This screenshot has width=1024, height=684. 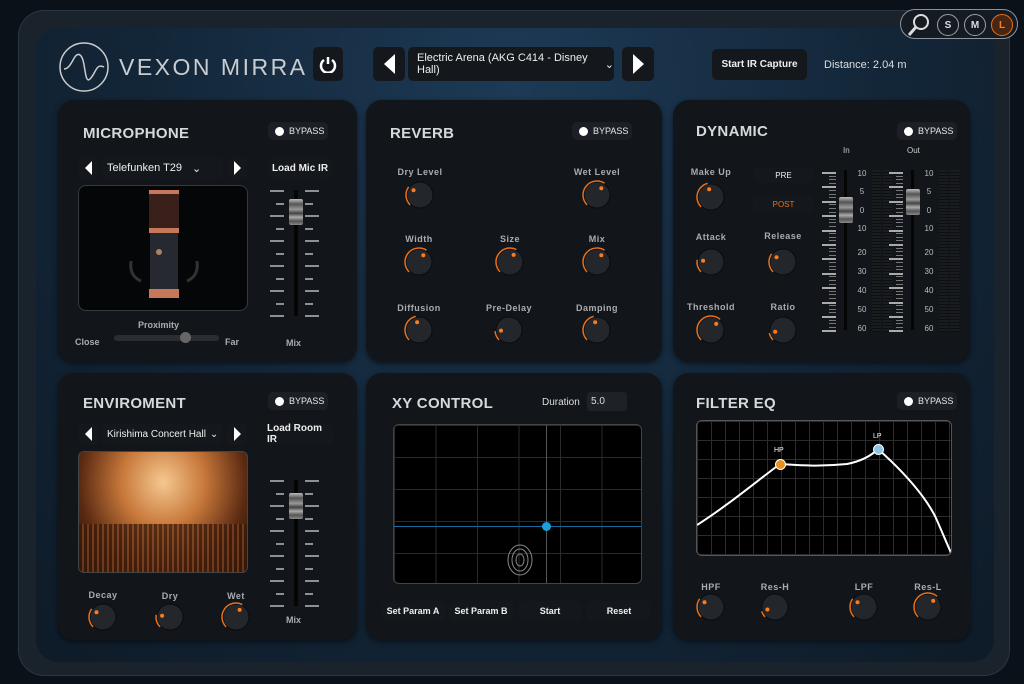 What do you see at coordinates (297, 543) in the screenshot?
I see `room-mix-fader` at bounding box center [297, 543].